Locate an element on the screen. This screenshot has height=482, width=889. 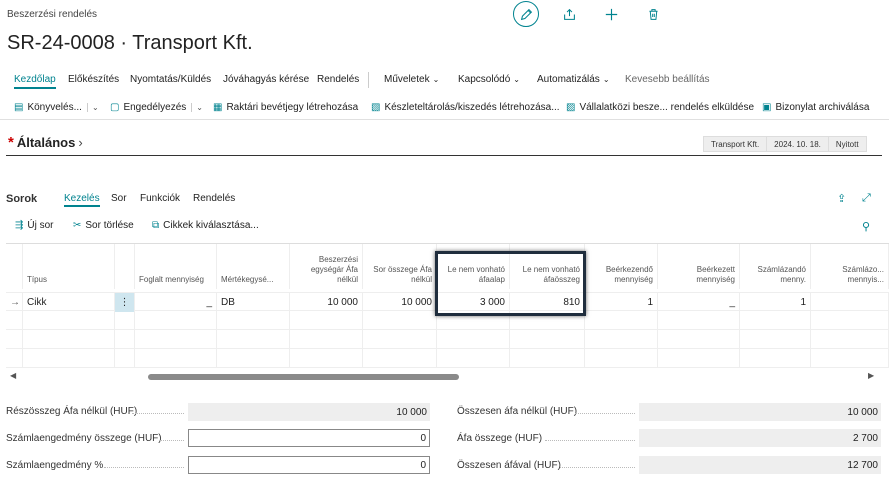
delete-button is located at coordinates (653, 14).